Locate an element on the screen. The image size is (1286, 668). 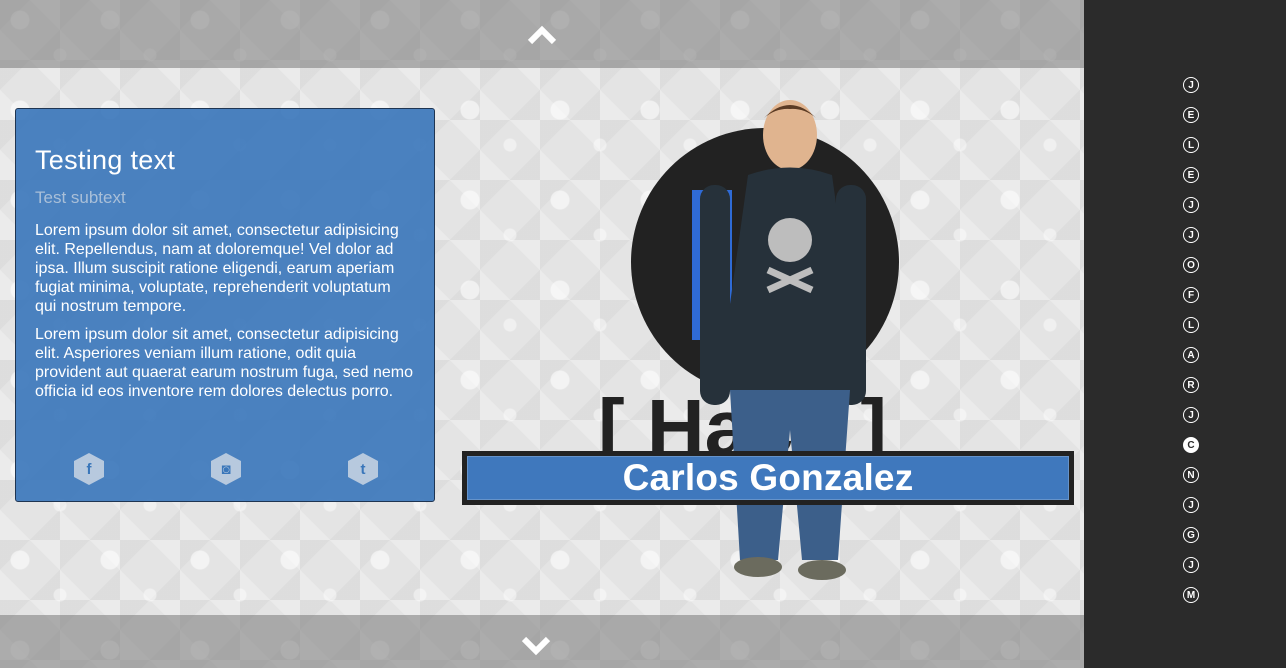
instagram-icon: ◙ is located at coordinates (226, 469).